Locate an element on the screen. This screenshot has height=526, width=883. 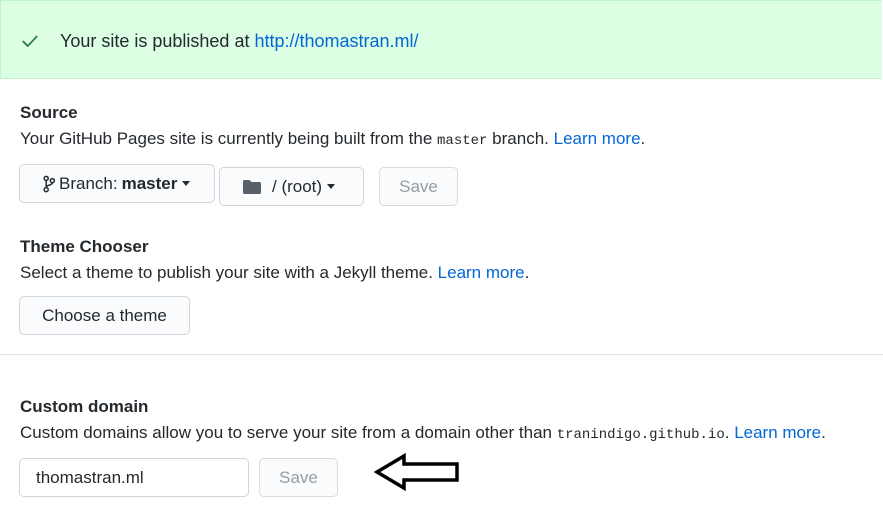
custom-domain-heading: Custom domain is located at coordinates (84, 406).